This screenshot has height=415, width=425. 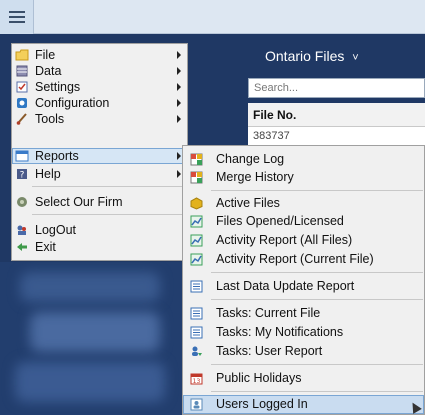 I want to click on submenu-item-last-data-update-report: Last Data Update Report, so click(x=303, y=286).